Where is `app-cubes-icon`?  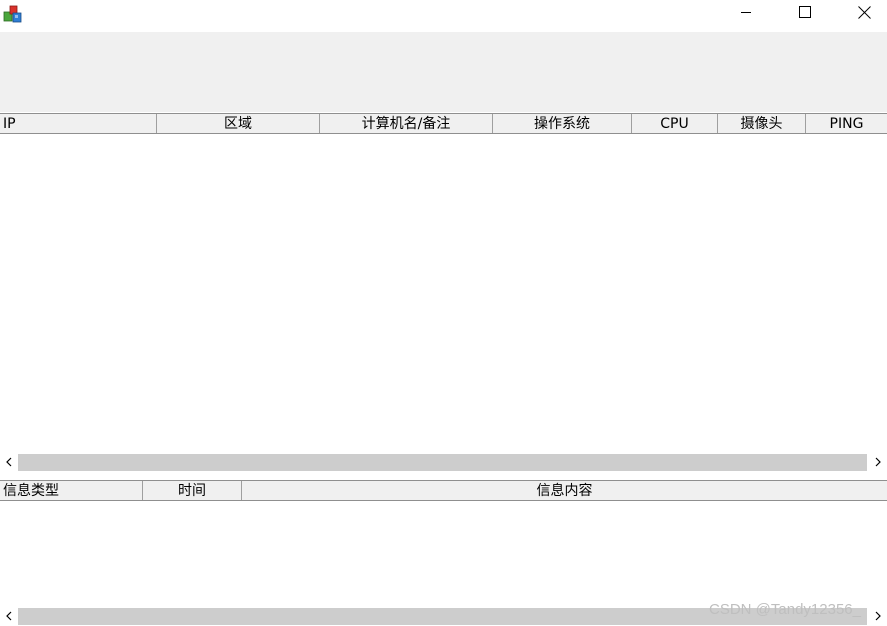
app-cubes-icon is located at coordinates (13, 14).